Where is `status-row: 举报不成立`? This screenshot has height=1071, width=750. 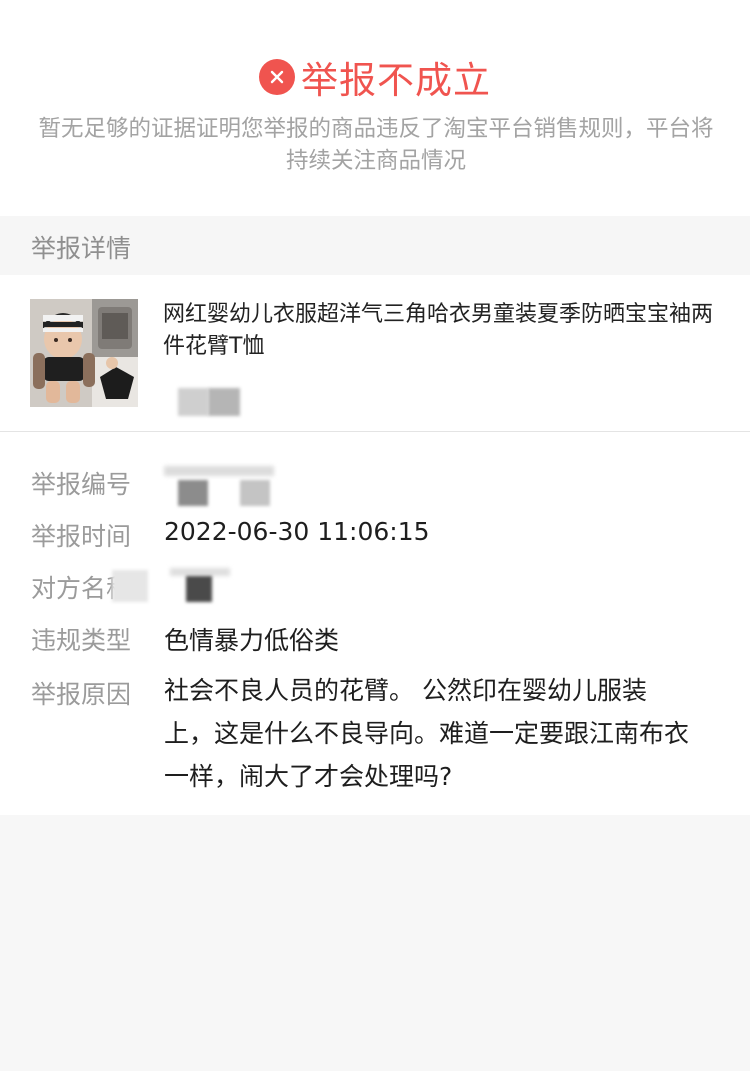
status-row: 举报不成立 is located at coordinates (375, 77).